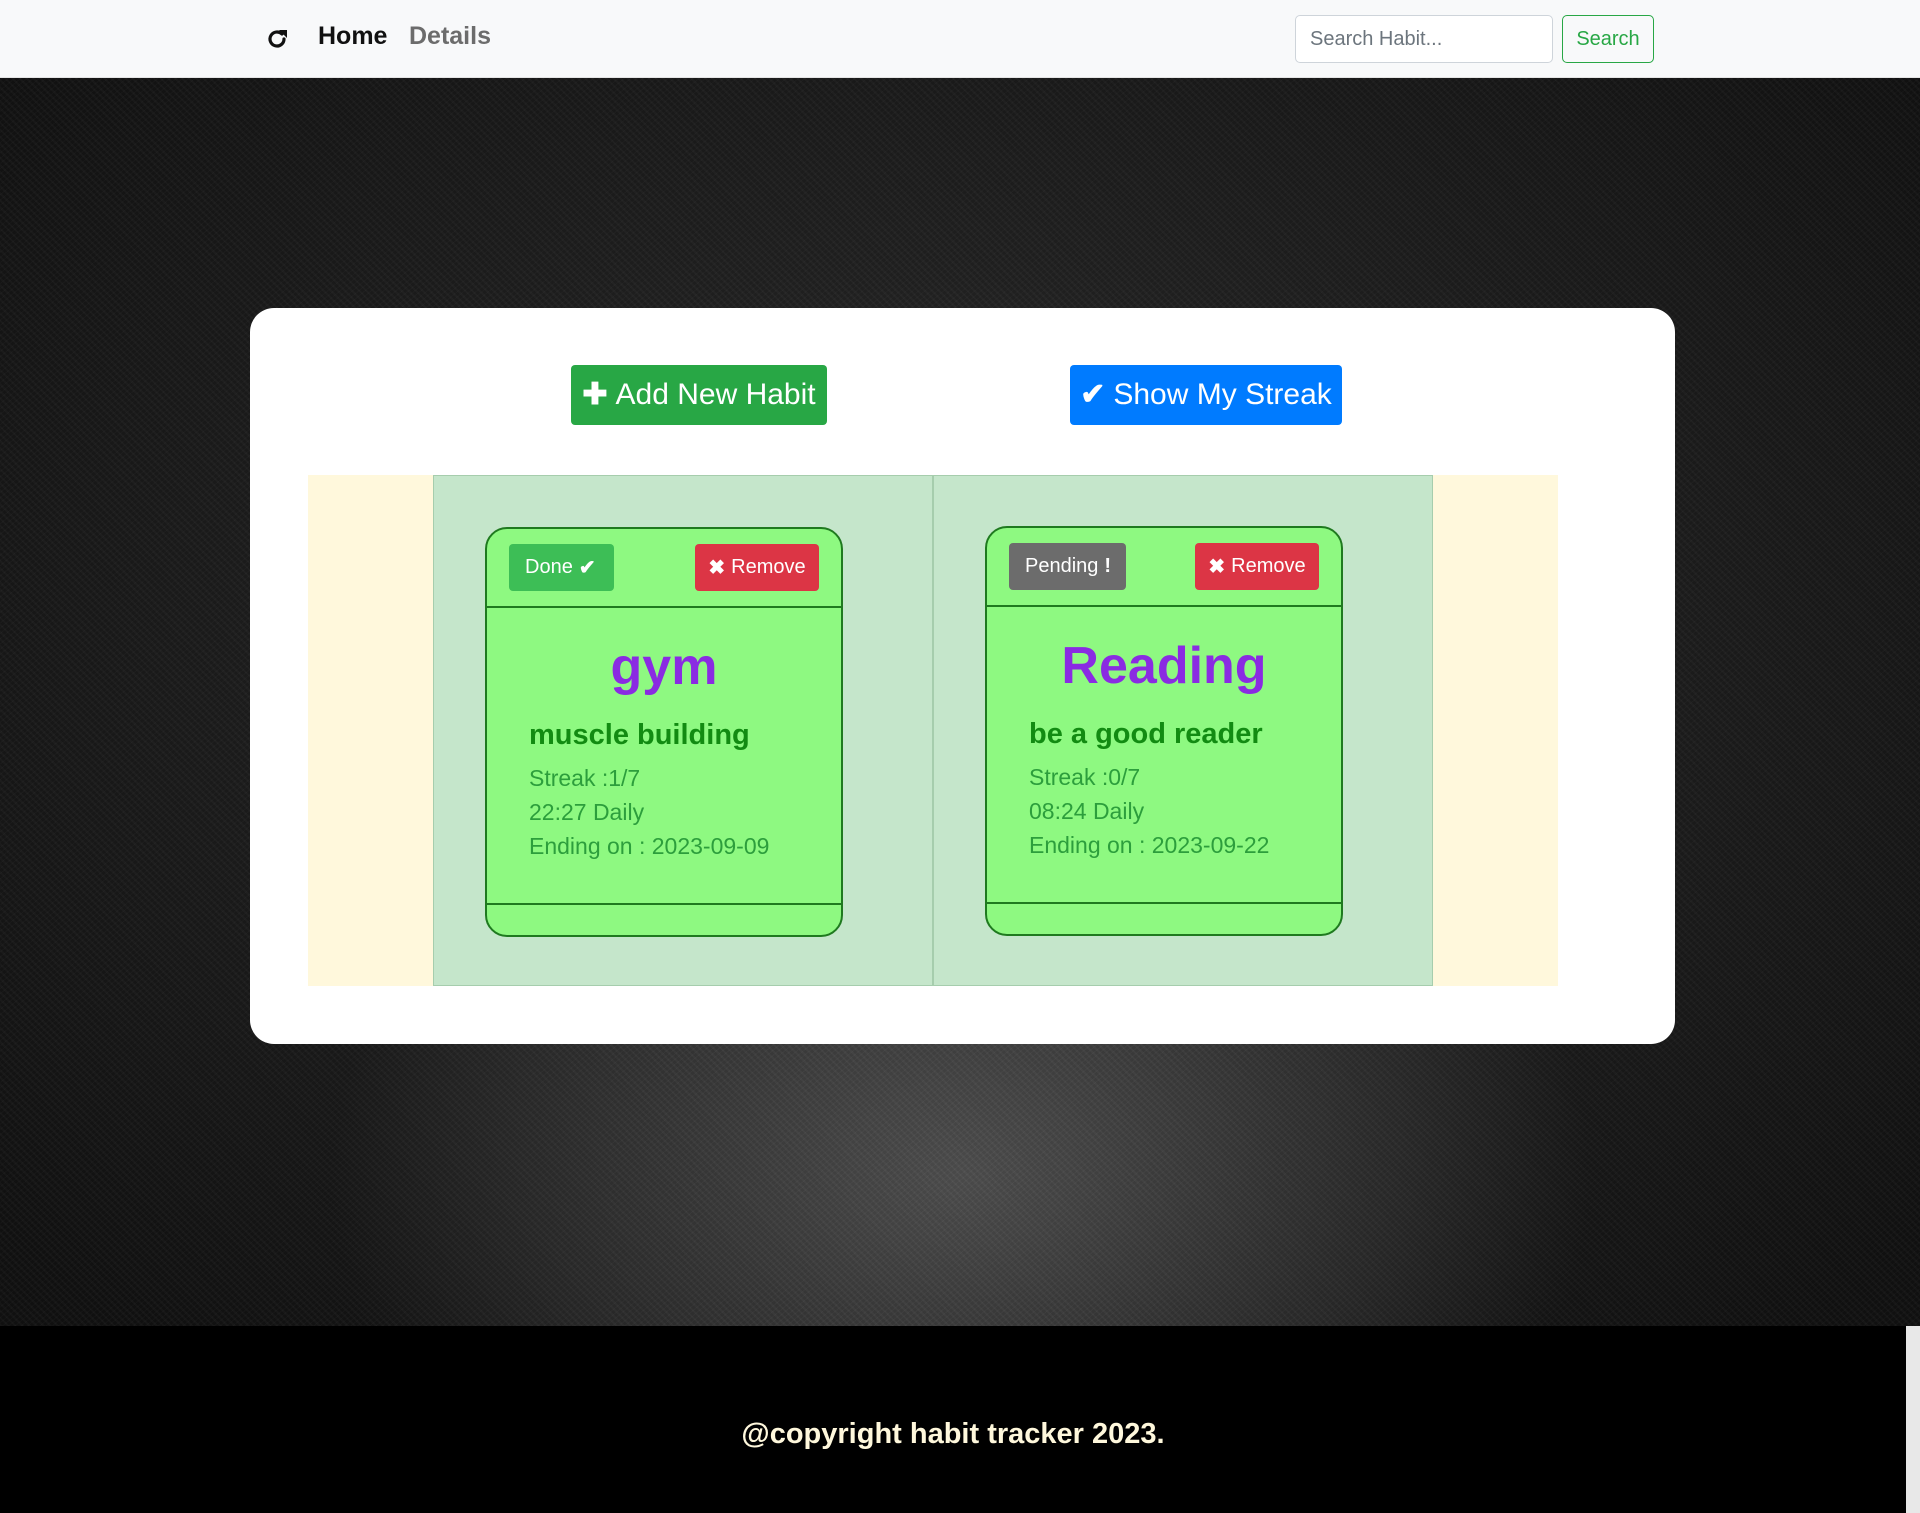 Image resolution: width=1920 pixels, height=1513 pixels. Describe the element at coordinates (1085, 777) in the screenshot. I see `habit-streak: Streak :0/7` at that location.